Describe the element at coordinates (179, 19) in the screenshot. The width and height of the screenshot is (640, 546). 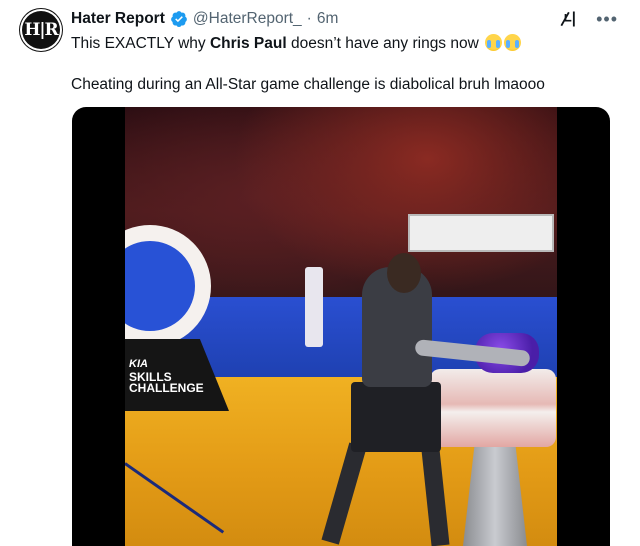
I see `verified-badge-icon` at that location.